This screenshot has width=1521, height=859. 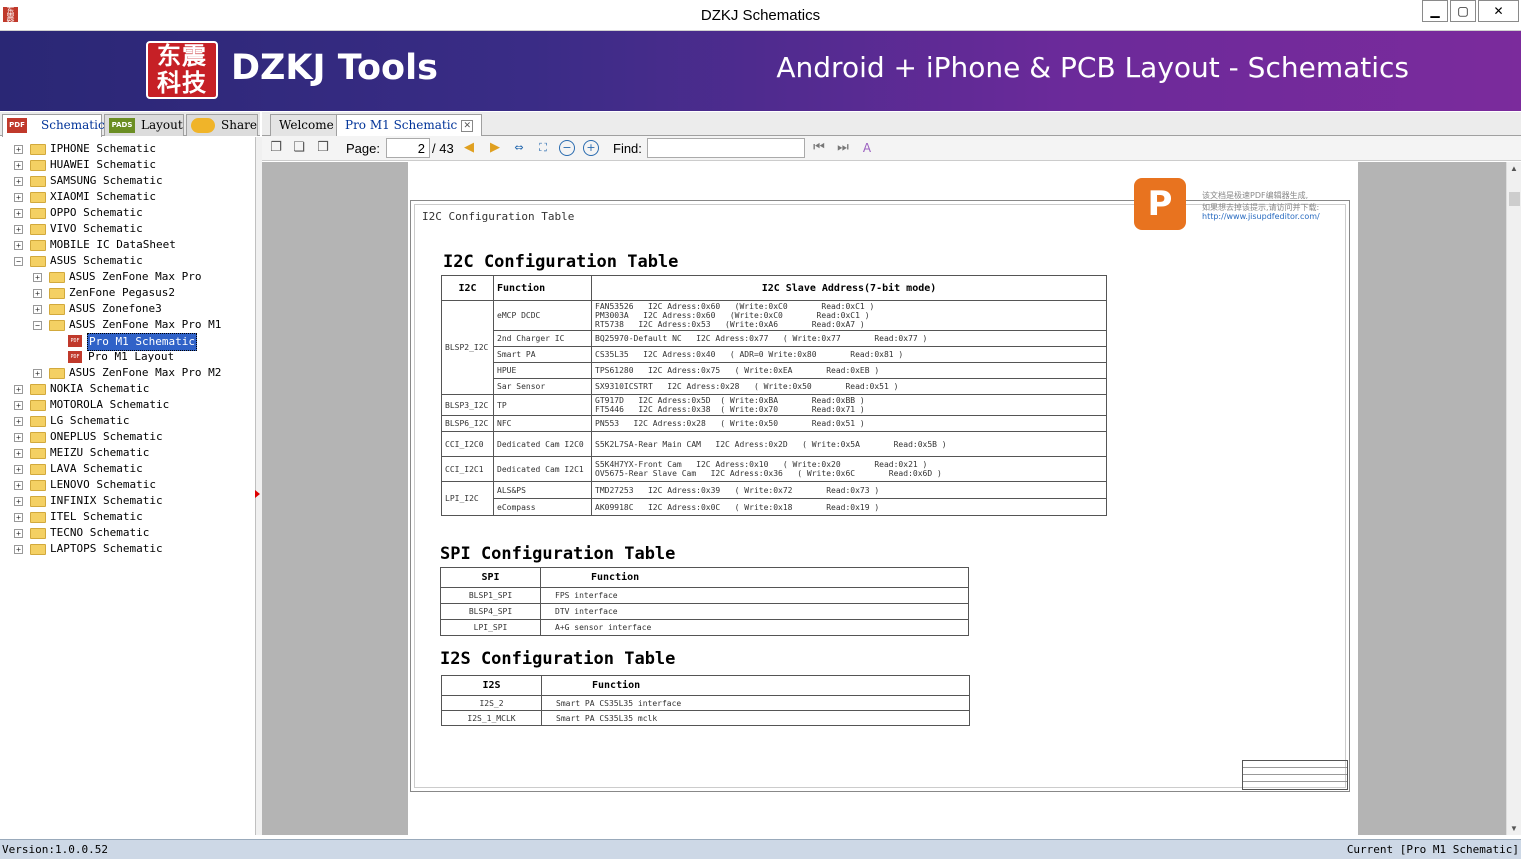 I want to click on window-title: DZKJ Schematics, so click(x=760, y=15).